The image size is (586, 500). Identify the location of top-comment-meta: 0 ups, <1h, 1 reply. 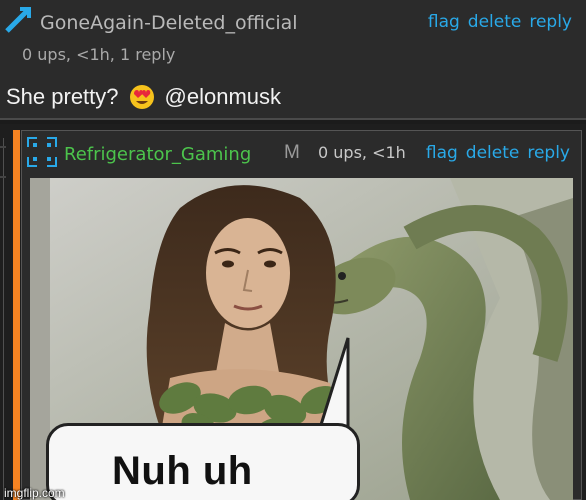
(99, 54).